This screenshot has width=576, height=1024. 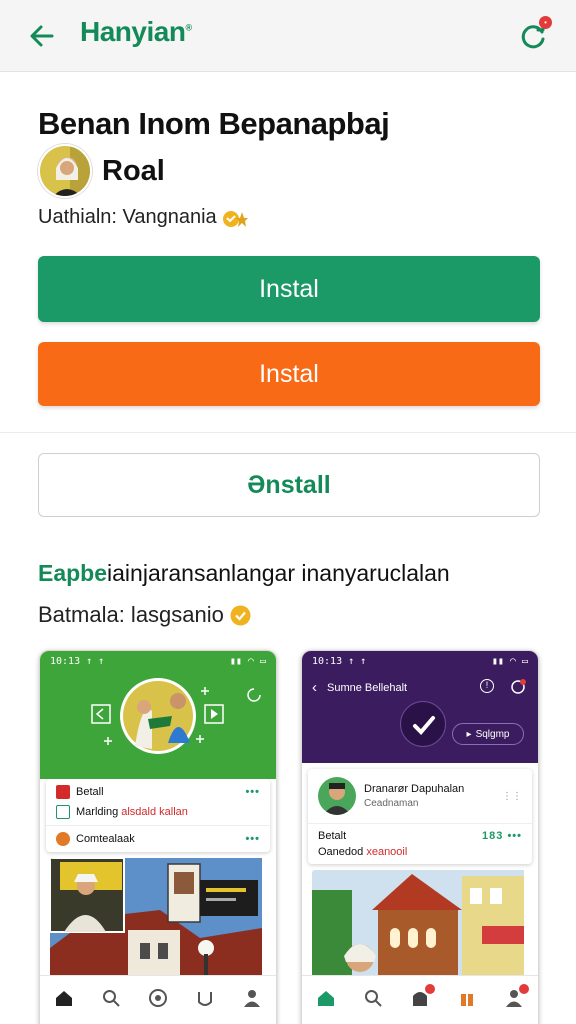 What do you see at coordinates (391, 803) in the screenshot?
I see `user-subtitle: Ceadnaman` at bounding box center [391, 803].